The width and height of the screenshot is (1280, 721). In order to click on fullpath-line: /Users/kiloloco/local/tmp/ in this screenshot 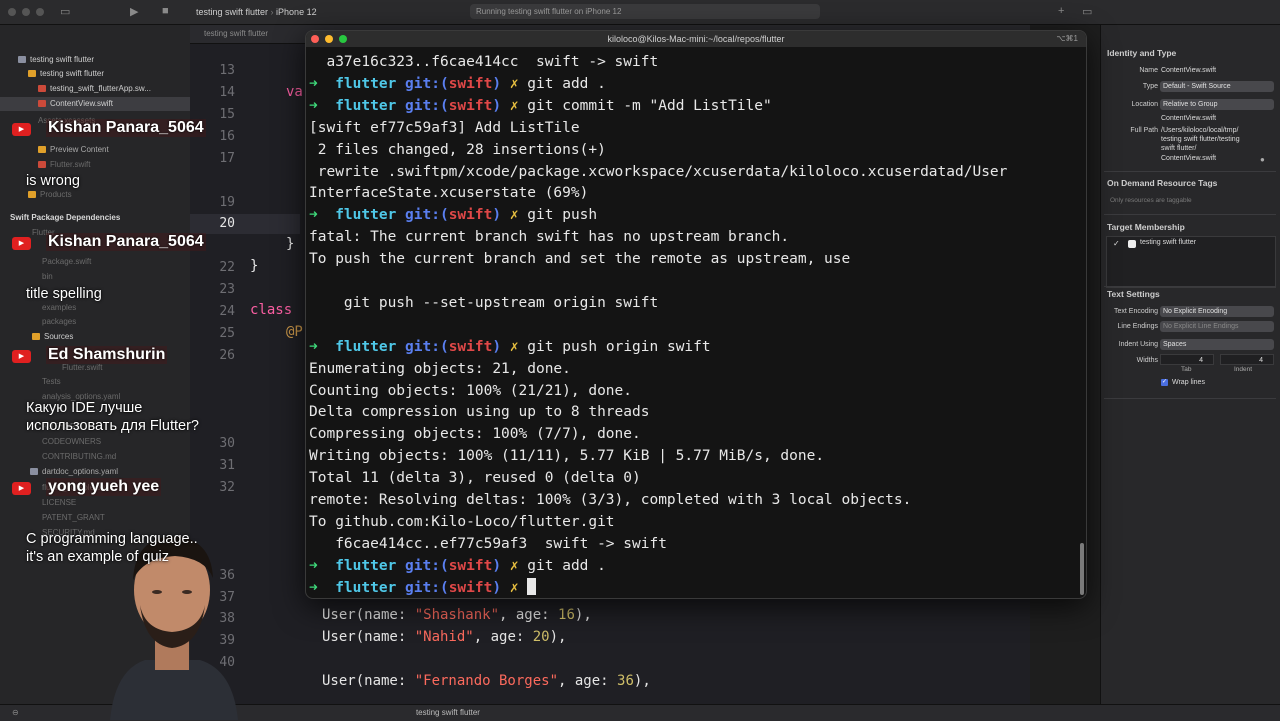, I will do `click(1200, 130)`.